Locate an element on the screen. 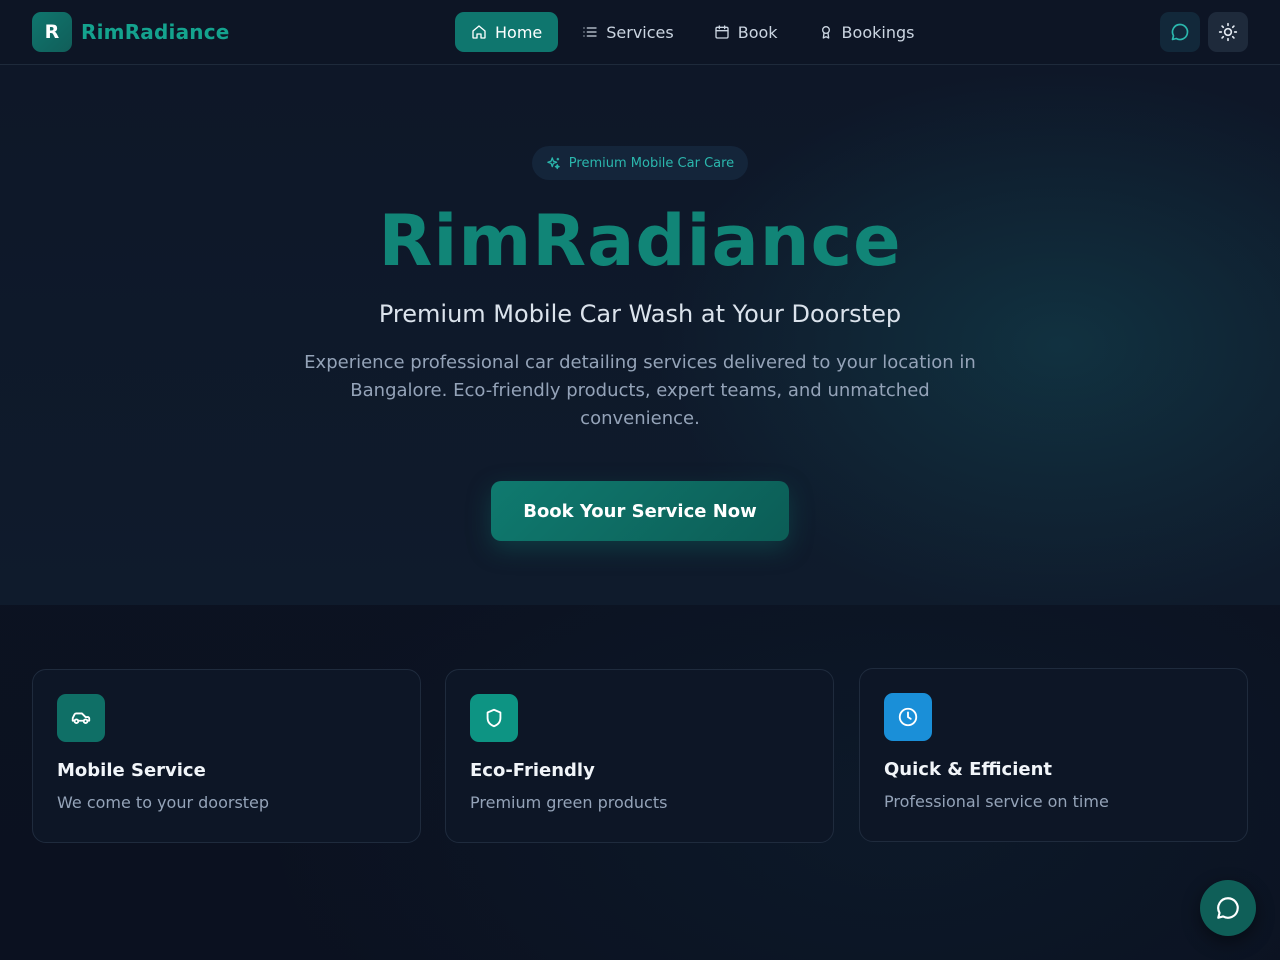 Image resolution: width=1280 pixels, height=960 pixels. feature-title: Quick & Efficient is located at coordinates (968, 769).